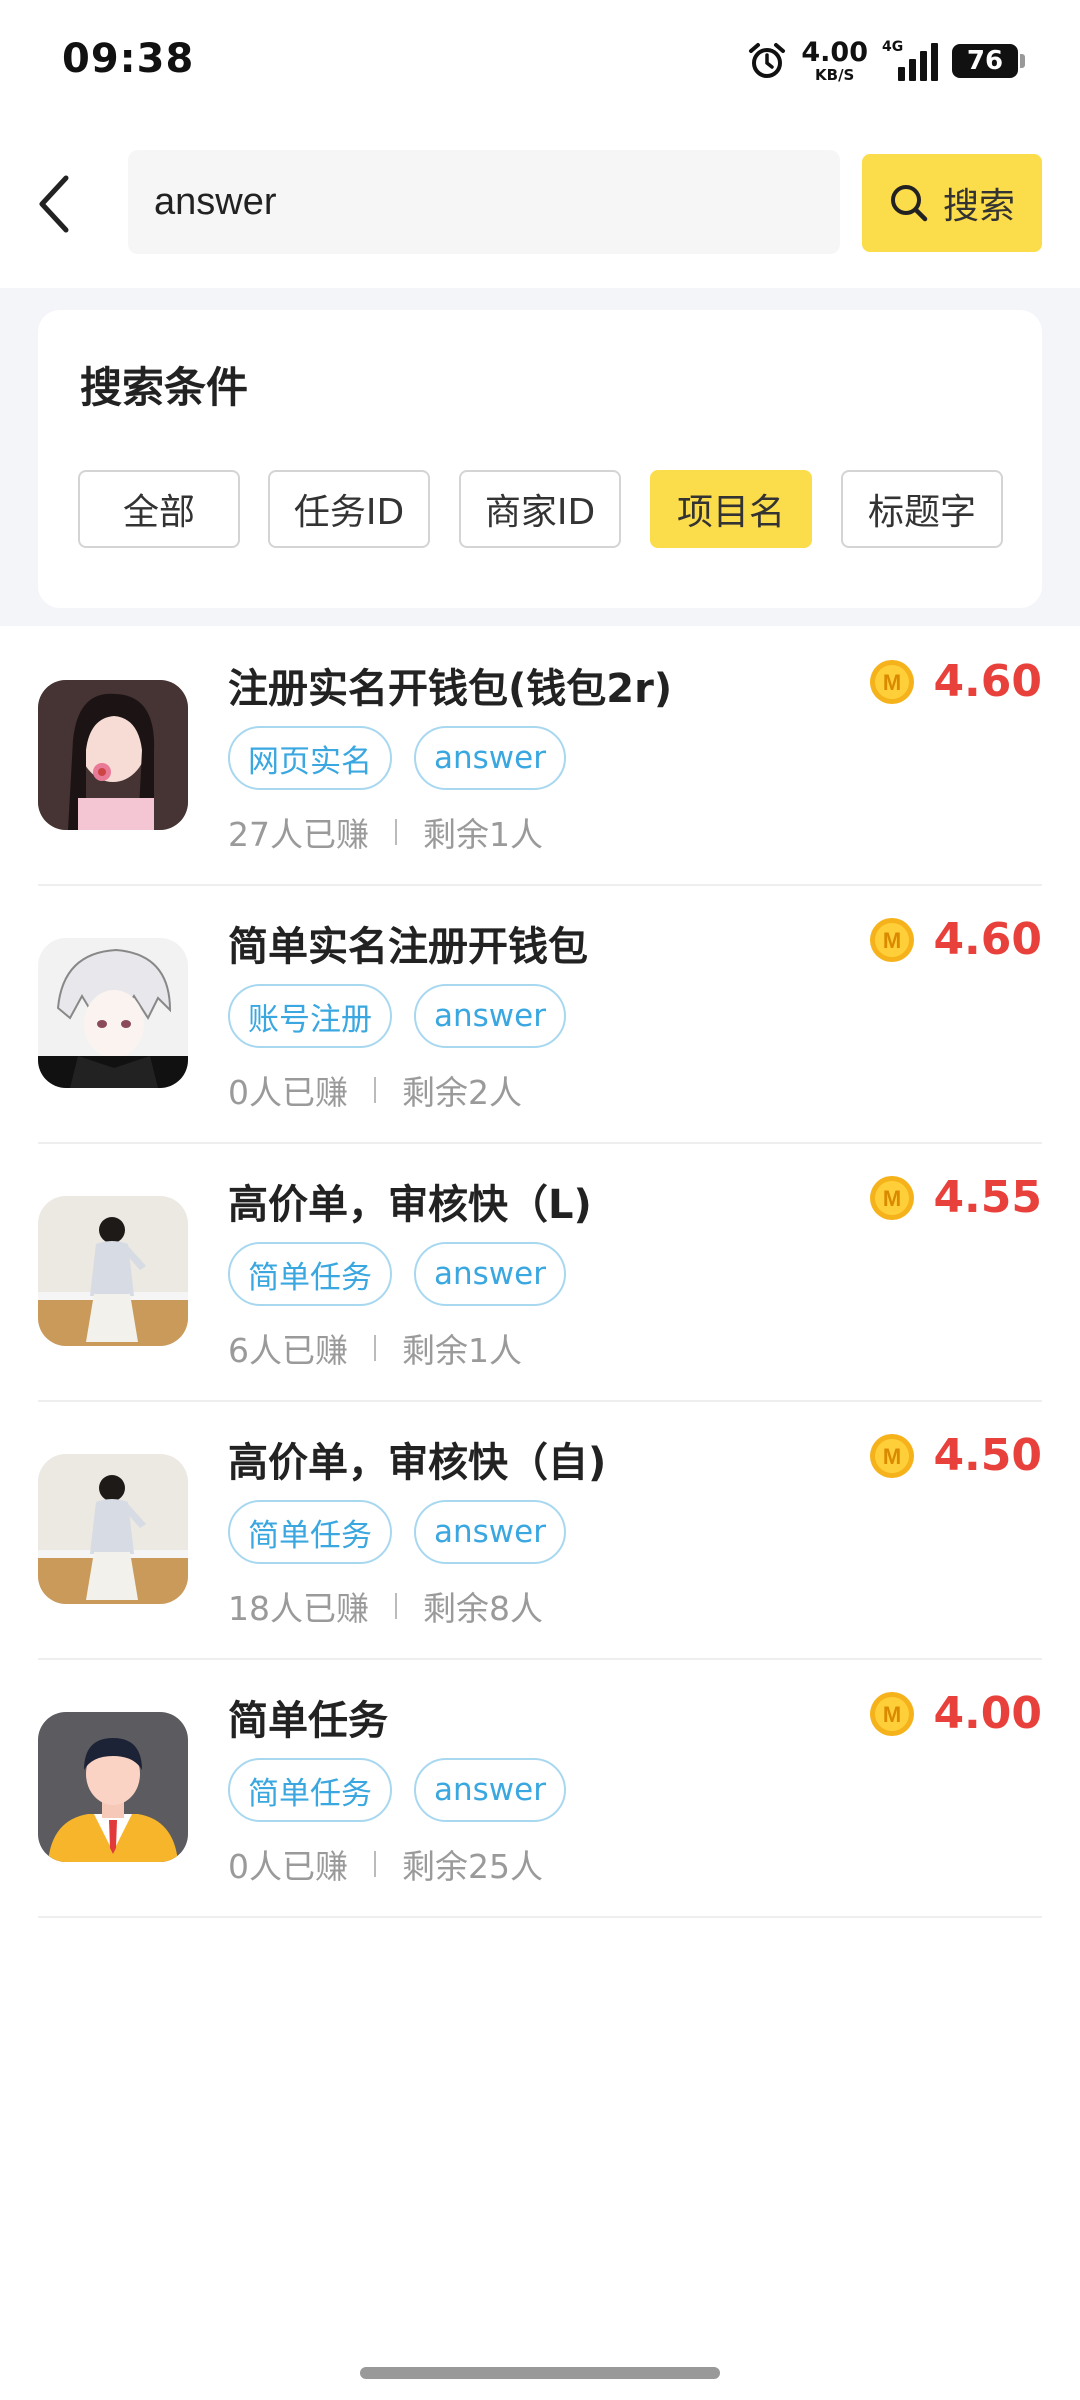 The height and width of the screenshot is (2400, 1080). I want to click on reward-amount: 4.55, so click(987, 1197).